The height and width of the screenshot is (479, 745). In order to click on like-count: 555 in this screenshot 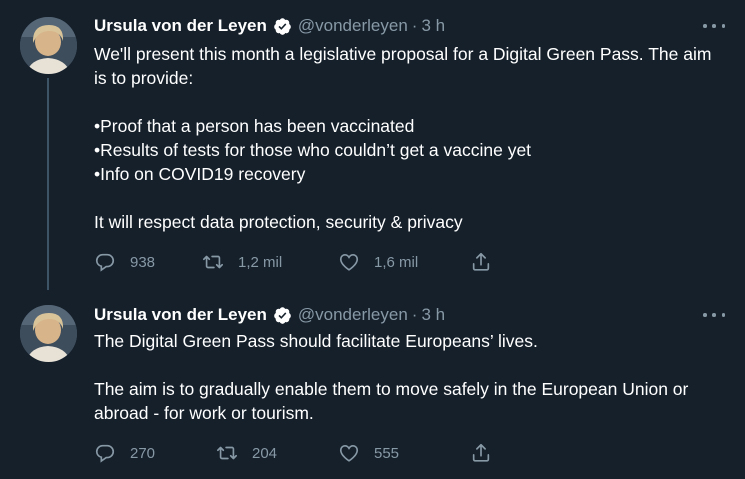, I will do `click(387, 453)`.